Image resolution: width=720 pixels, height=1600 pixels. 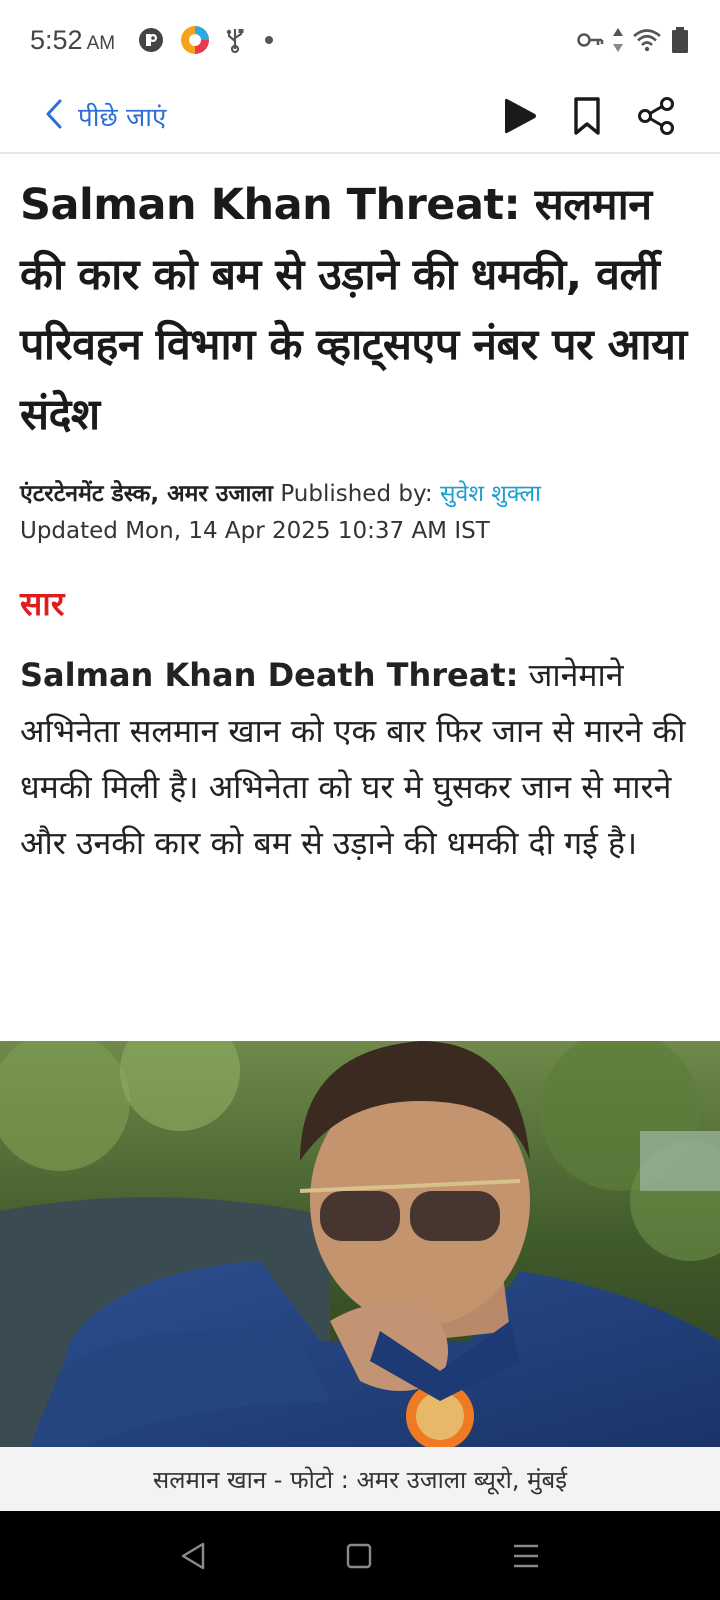 I want to click on wifi-icon, so click(x=647, y=40).